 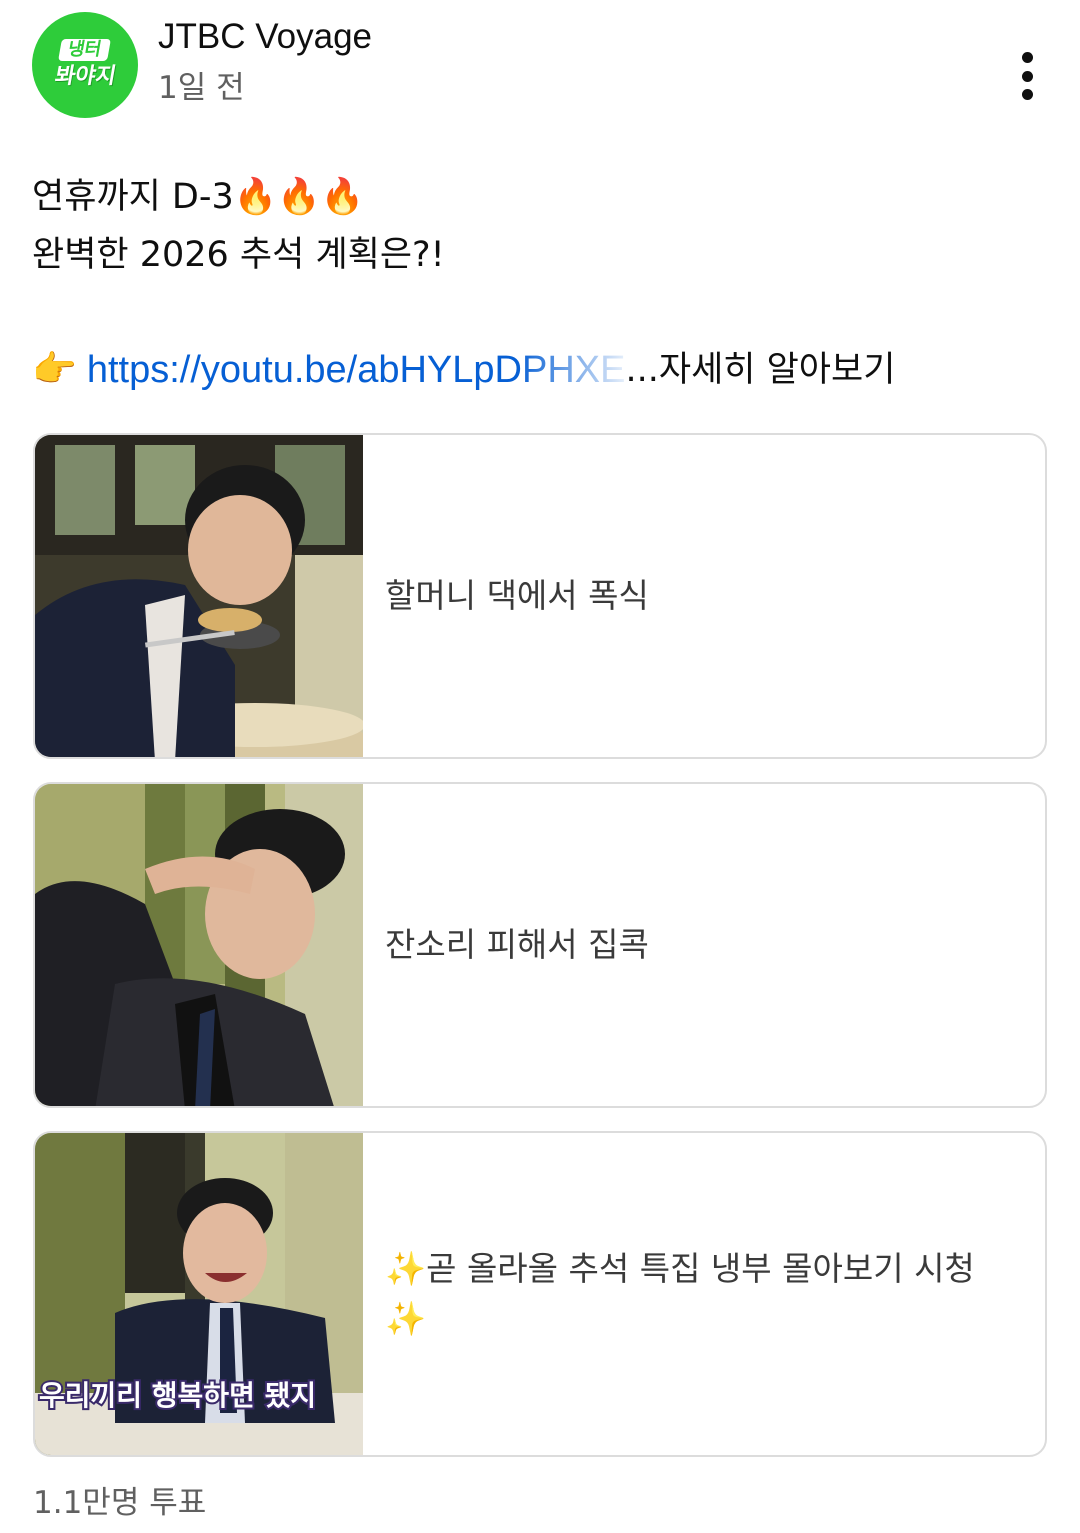 I want to click on channel-avatar: 냉터 봐야지, so click(x=85, y=65).